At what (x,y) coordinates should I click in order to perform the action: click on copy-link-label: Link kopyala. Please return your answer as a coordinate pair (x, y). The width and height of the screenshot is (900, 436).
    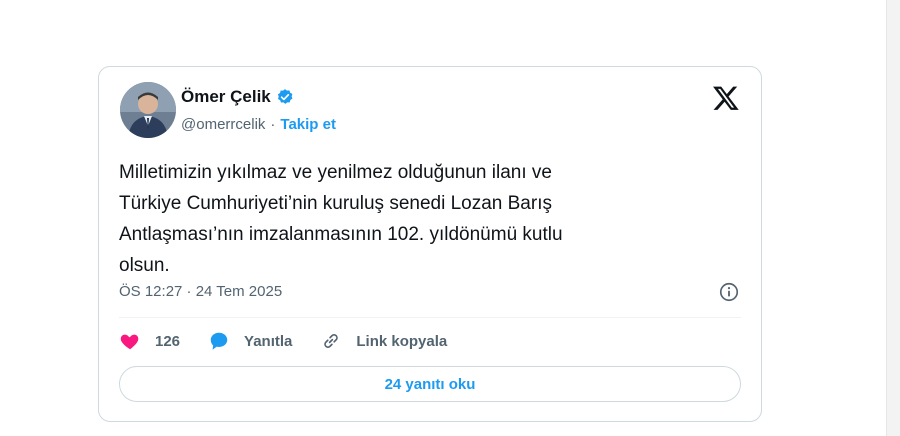
    Looking at the image, I should click on (402, 341).